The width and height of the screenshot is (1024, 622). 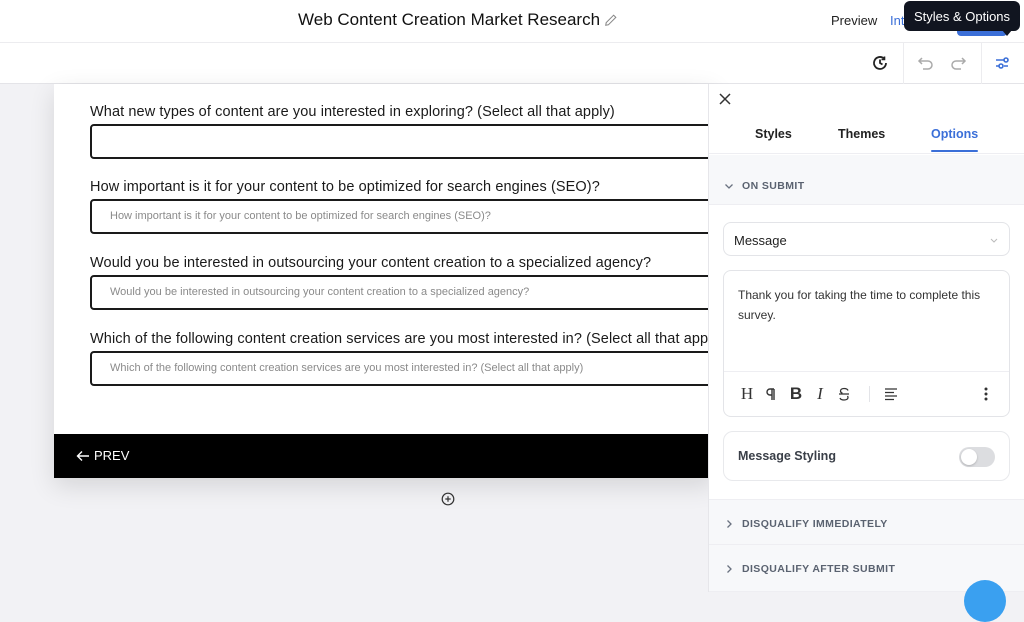 I want to click on panel-tabs: Styles Themes Options, so click(x=866, y=139).